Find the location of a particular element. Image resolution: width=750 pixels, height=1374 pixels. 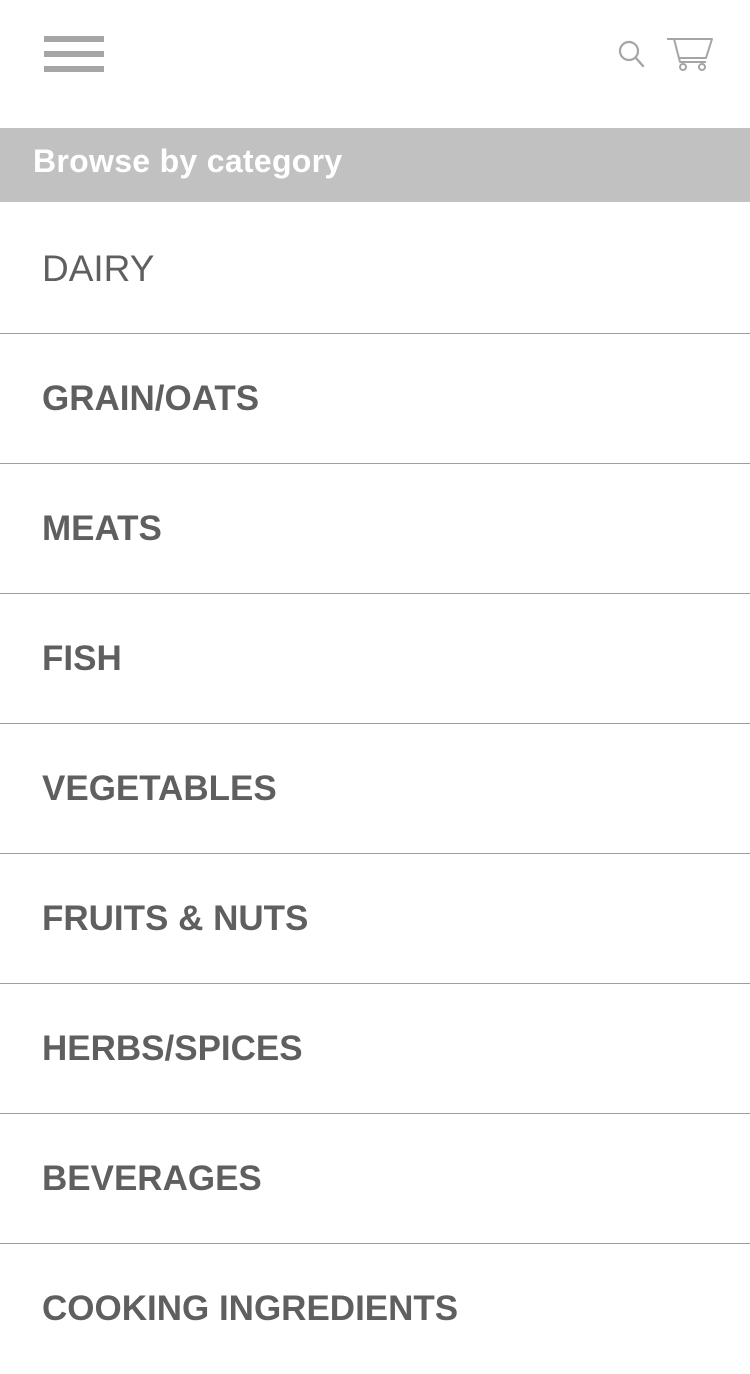

category-item-dairy: DAIRY is located at coordinates (375, 268).